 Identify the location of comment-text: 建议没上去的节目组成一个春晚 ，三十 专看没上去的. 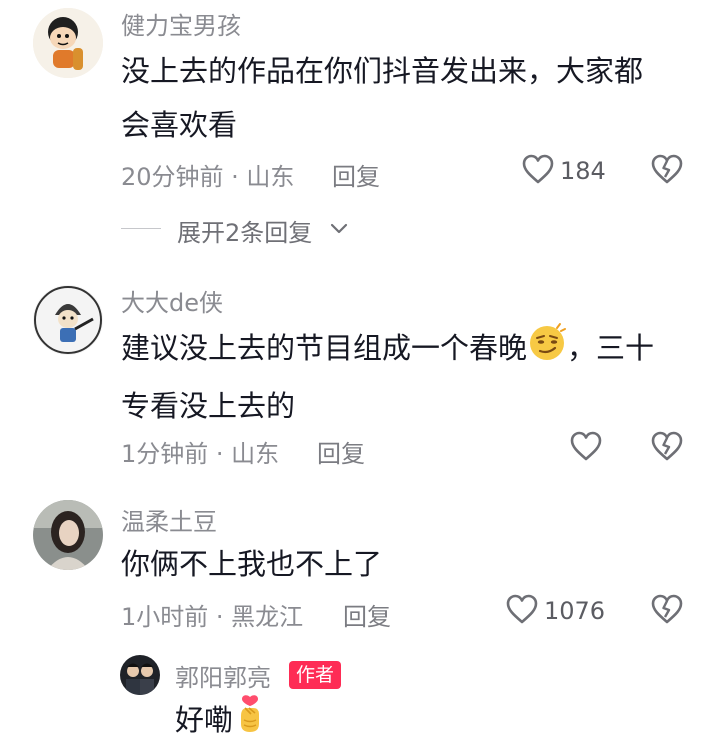
(411, 377).